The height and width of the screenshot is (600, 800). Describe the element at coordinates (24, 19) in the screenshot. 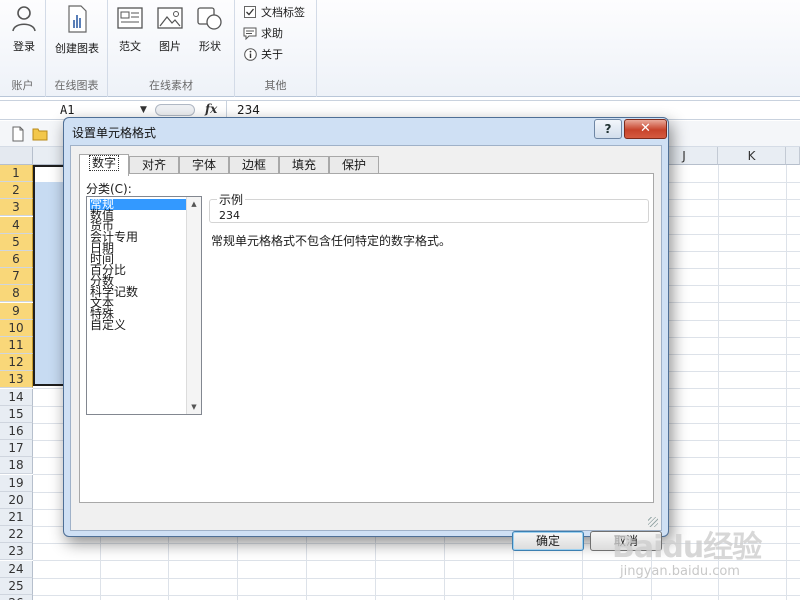

I see `person-icon` at that location.